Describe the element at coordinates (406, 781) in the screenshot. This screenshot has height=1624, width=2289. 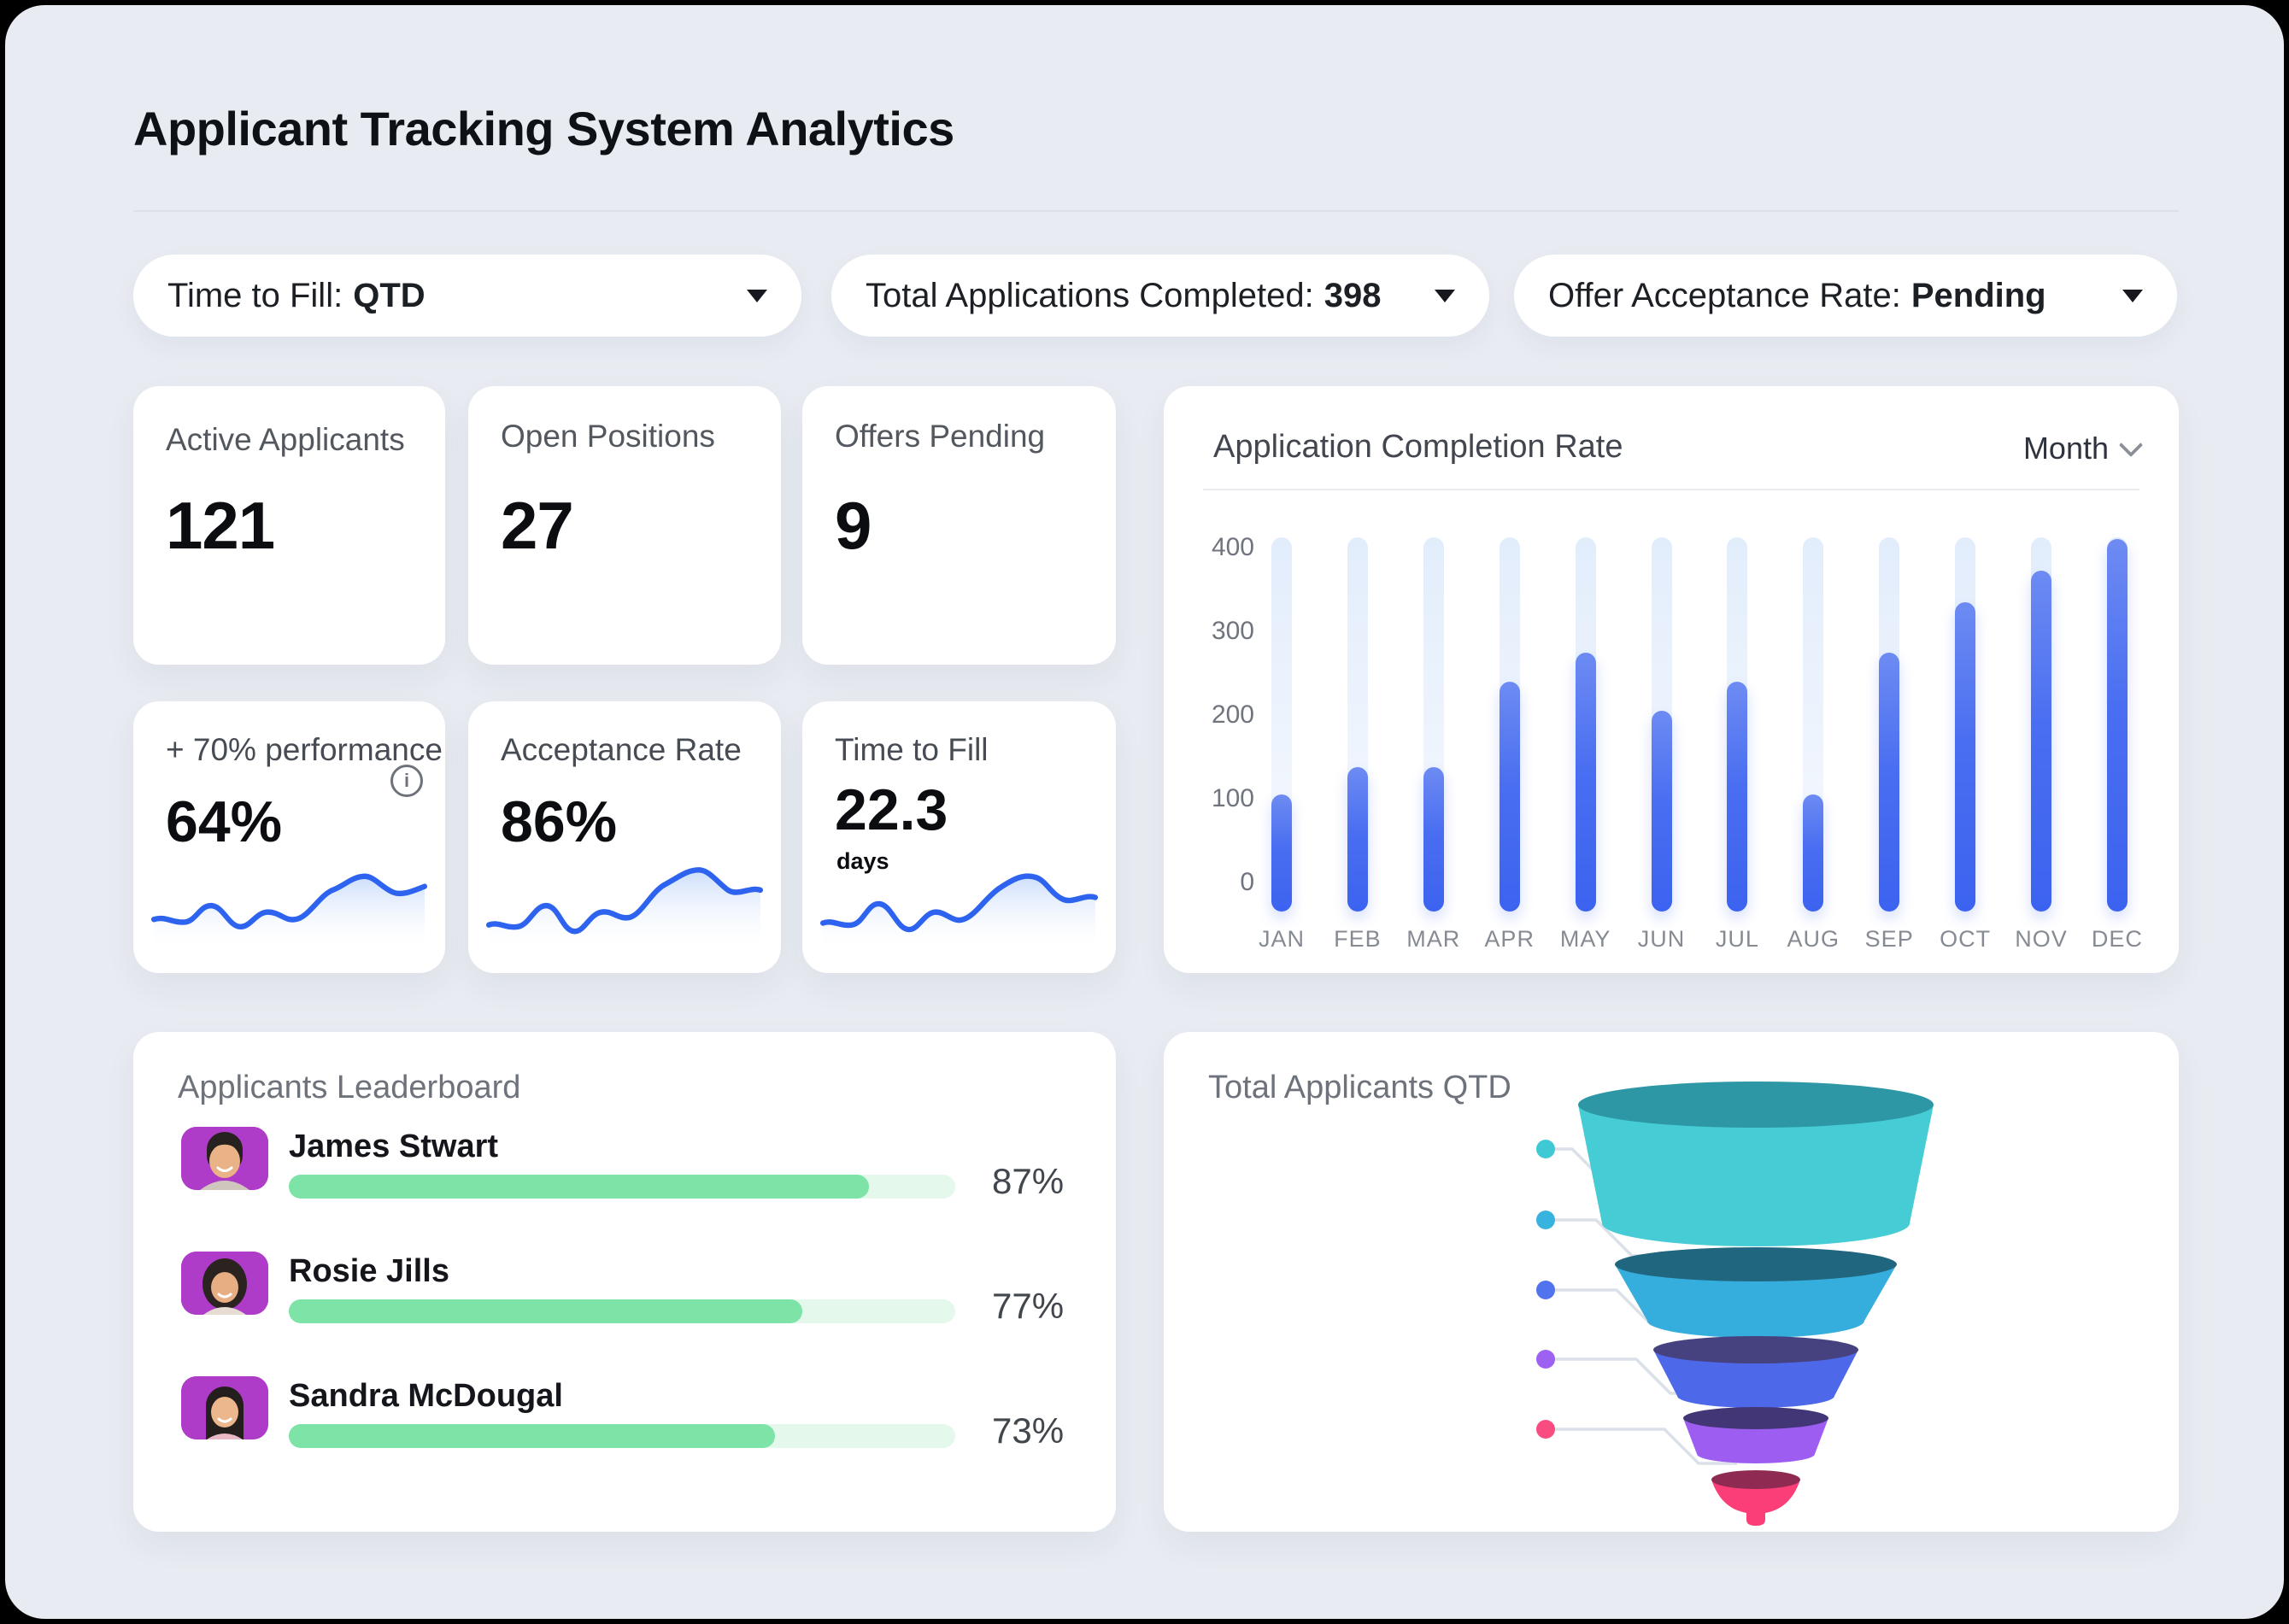
I see `info-icon: i` at that location.